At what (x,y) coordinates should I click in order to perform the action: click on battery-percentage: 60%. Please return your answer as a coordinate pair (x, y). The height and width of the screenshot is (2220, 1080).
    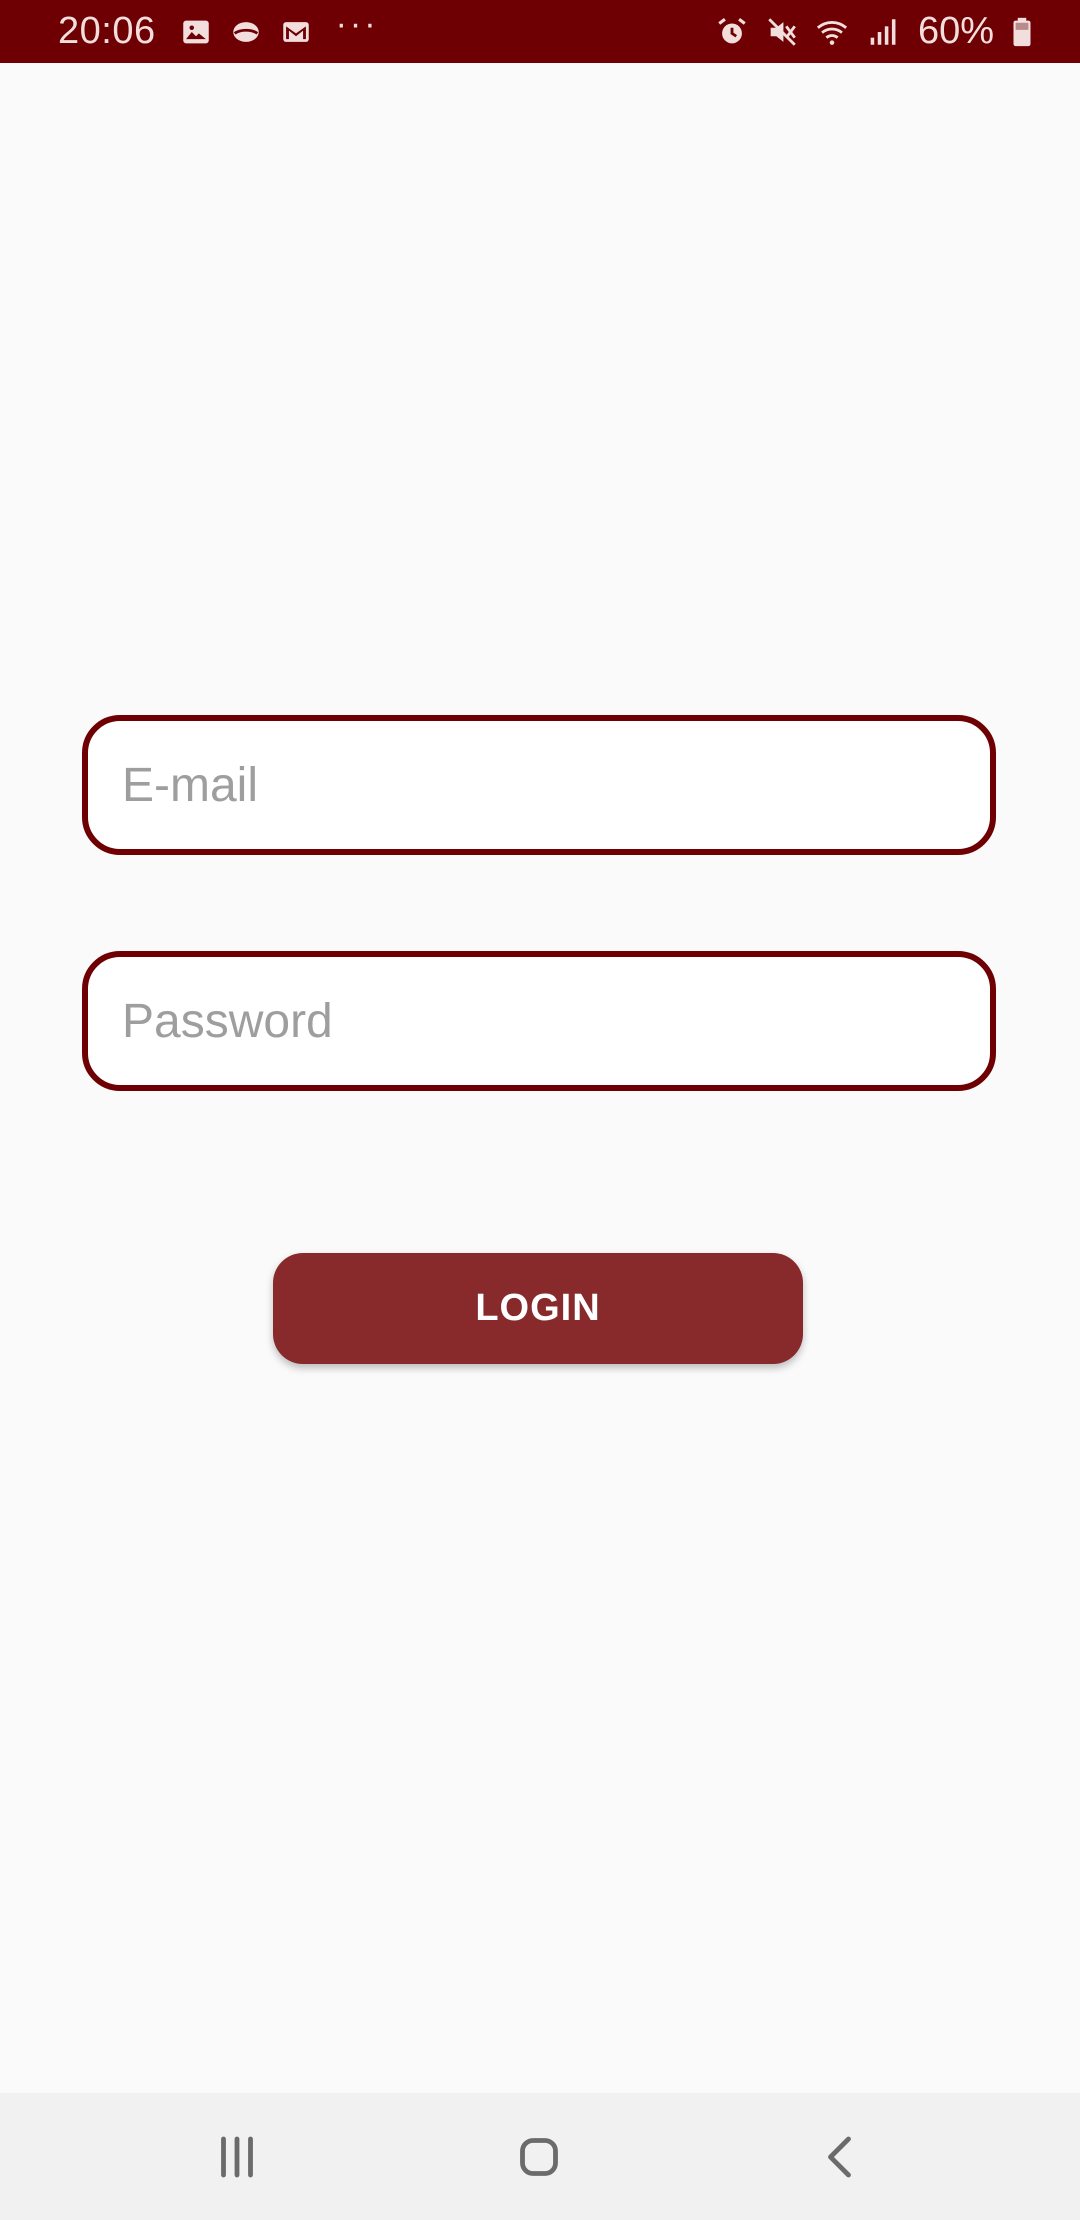
    Looking at the image, I should click on (955, 31).